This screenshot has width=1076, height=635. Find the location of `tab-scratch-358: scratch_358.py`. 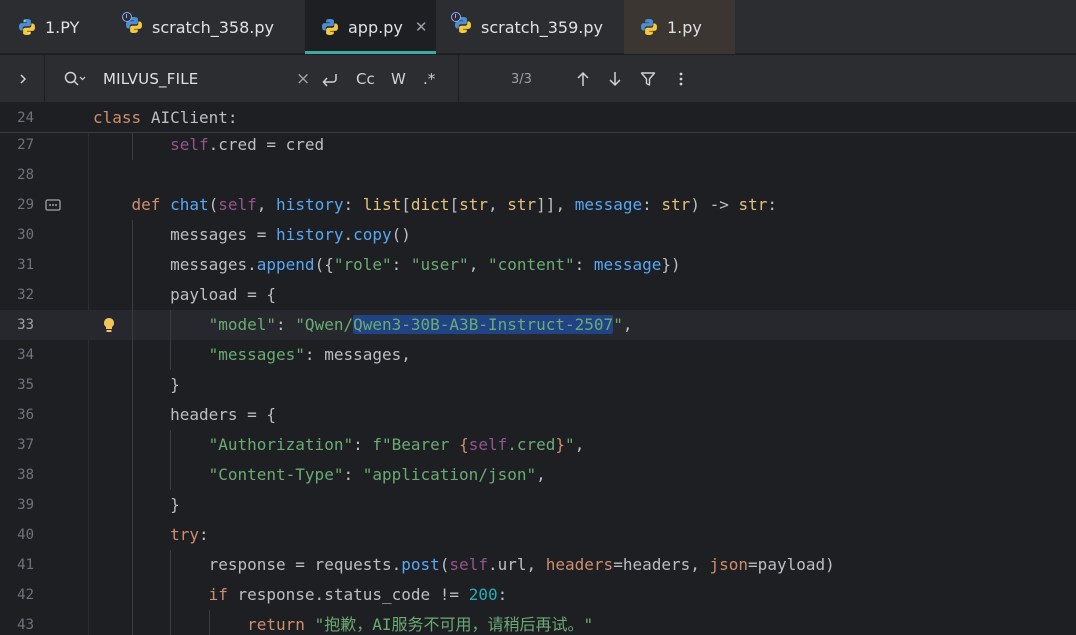

tab-scratch-358: scratch_358.py is located at coordinates (204, 27).